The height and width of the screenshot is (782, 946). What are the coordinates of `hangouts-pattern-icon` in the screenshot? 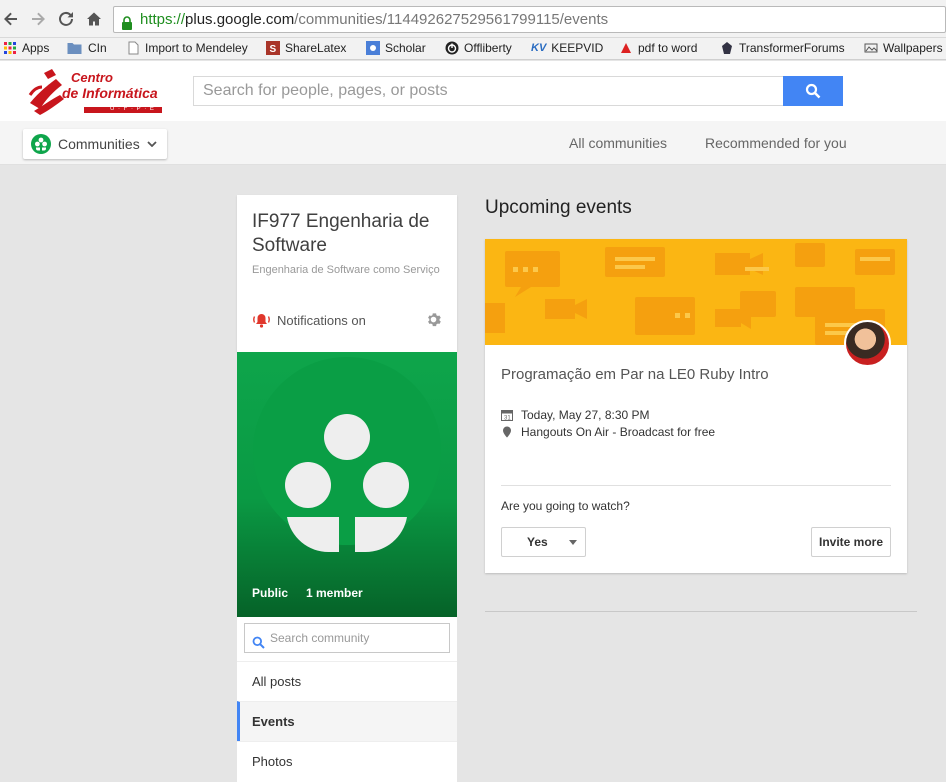 It's located at (690, 294).